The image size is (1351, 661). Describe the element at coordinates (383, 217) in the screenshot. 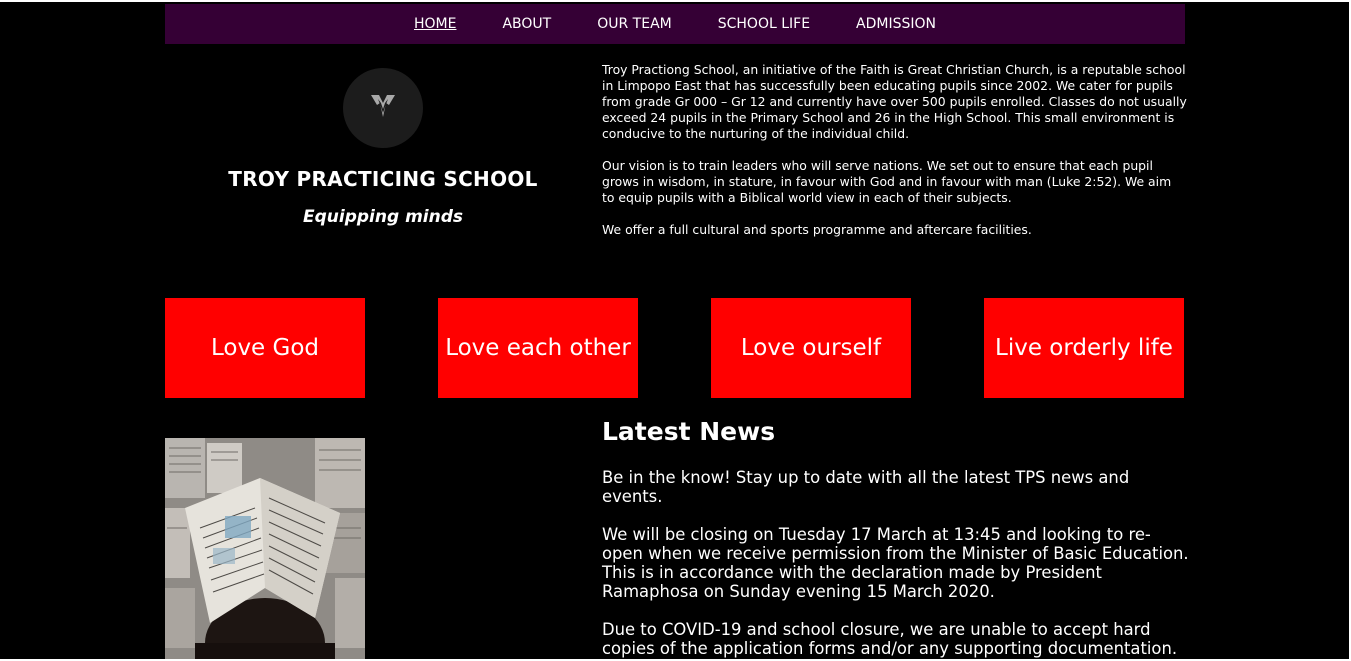

I see `school-motto: Equipping minds` at that location.